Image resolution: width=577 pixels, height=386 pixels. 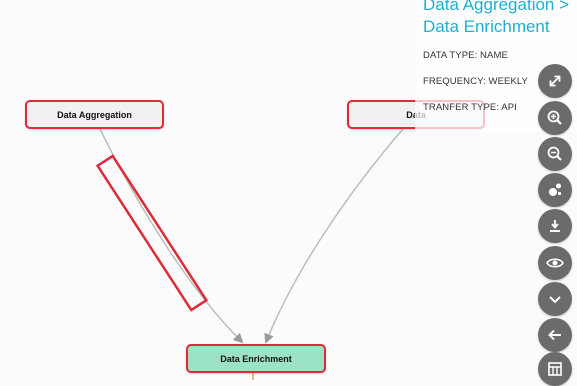 I want to click on fullscreen-button, so click(x=555, y=81).